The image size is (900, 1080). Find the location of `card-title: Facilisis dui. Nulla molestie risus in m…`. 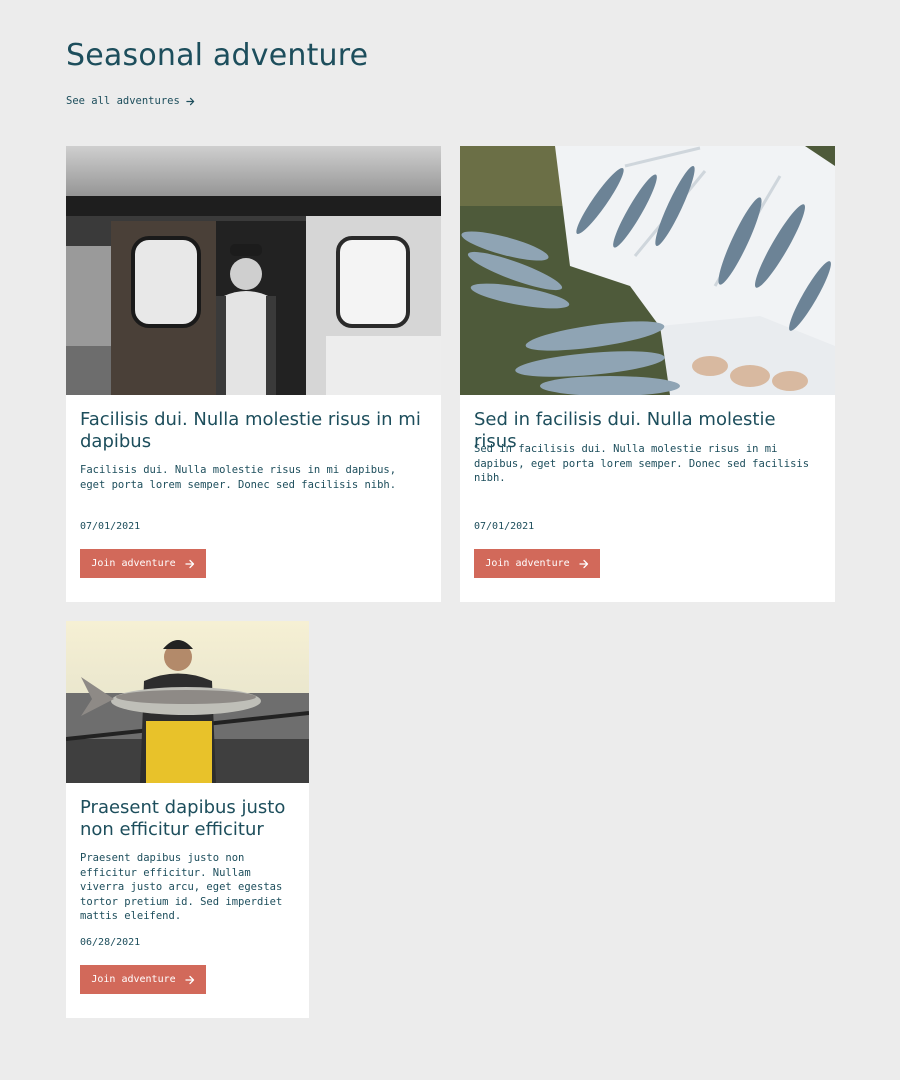

card-title: Facilisis dui. Nulla molestie risus in m… is located at coordinates (250, 430).